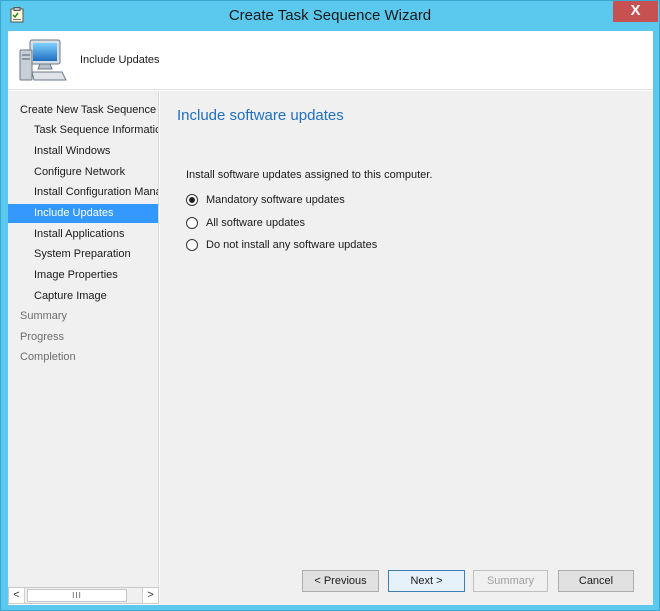 The height and width of the screenshot is (611, 660). What do you see at coordinates (635, 11) in the screenshot?
I see `close-button: X` at bounding box center [635, 11].